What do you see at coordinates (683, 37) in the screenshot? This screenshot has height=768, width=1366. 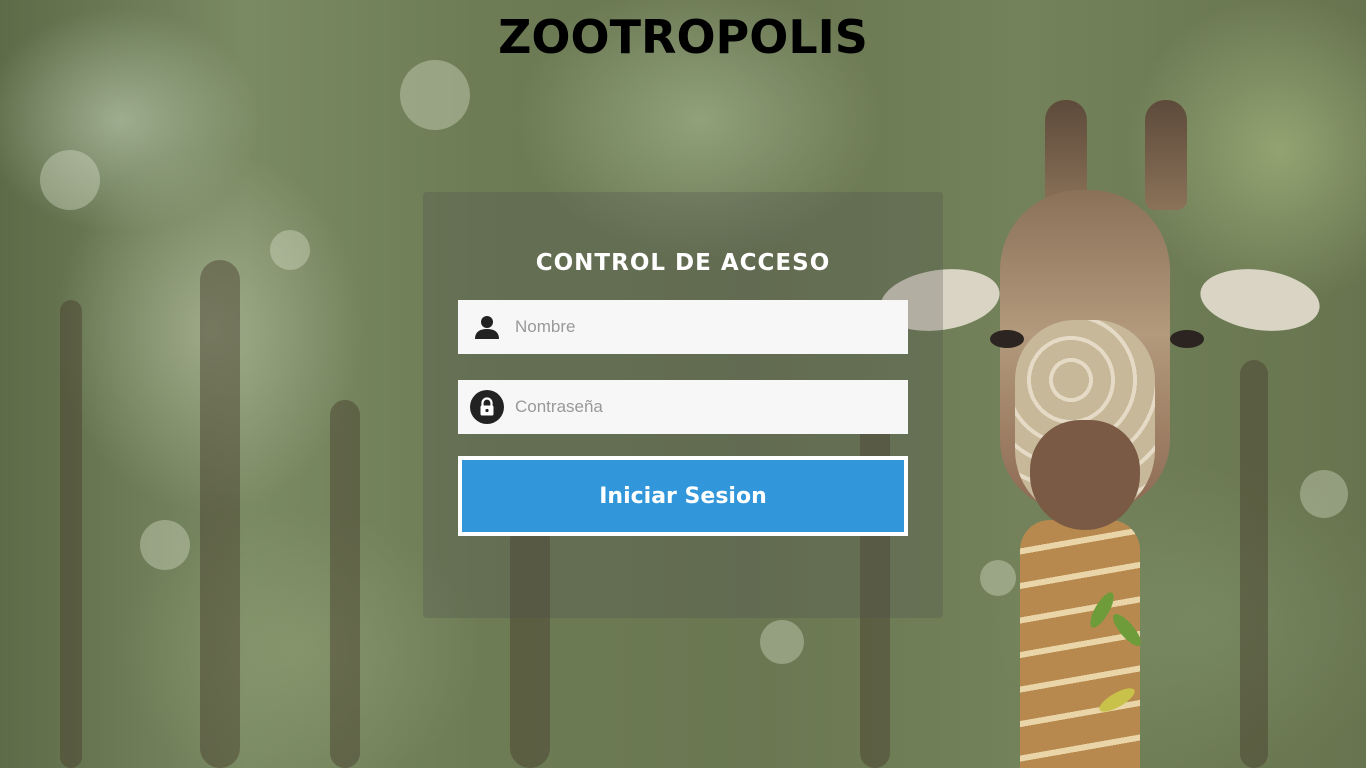 I see `site-title: ZOOTROPOLIS` at bounding box center [683, 37].